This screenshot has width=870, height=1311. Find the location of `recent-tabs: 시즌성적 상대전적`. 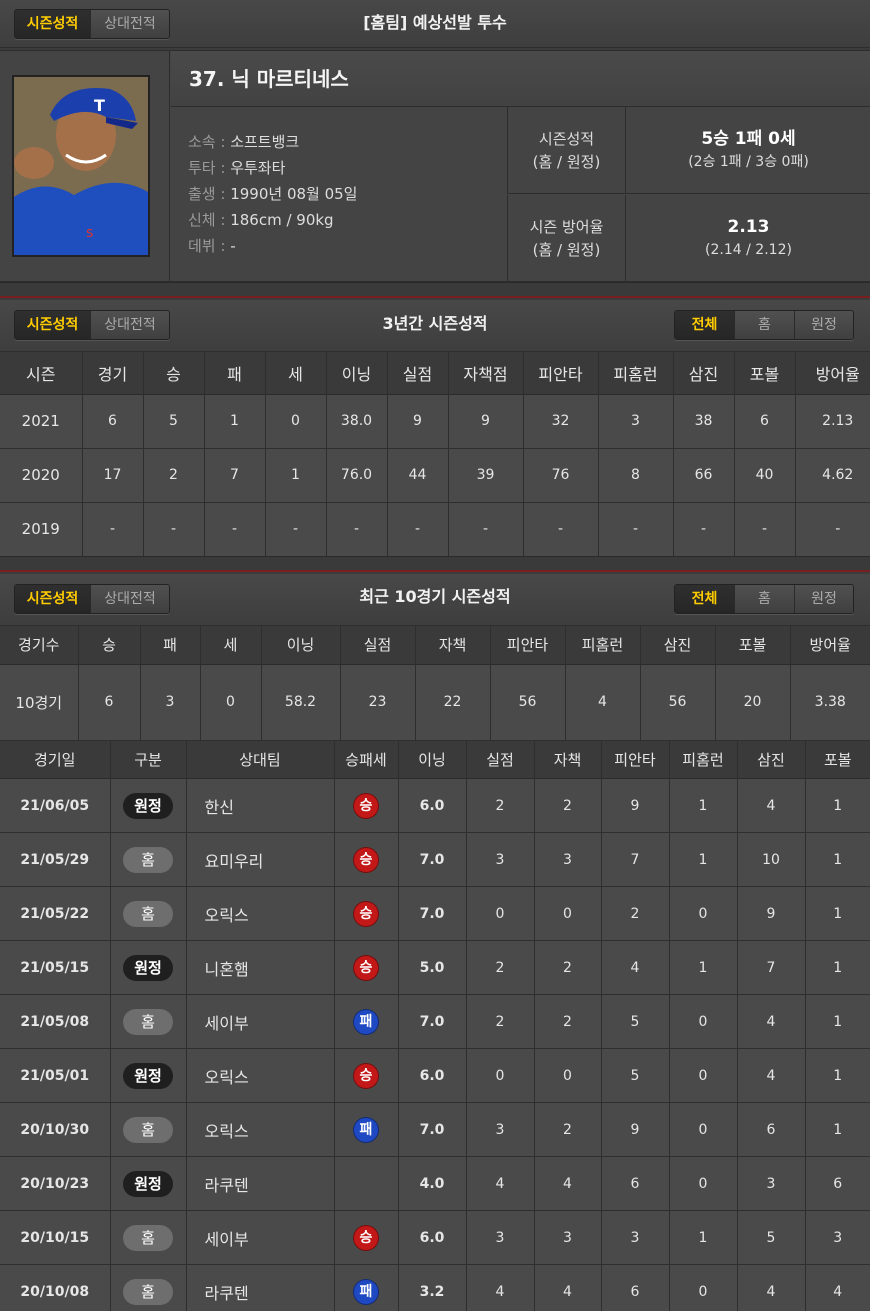

recent-tabs: 시즌성적 상대전적 is located at coordinates (92, 599).